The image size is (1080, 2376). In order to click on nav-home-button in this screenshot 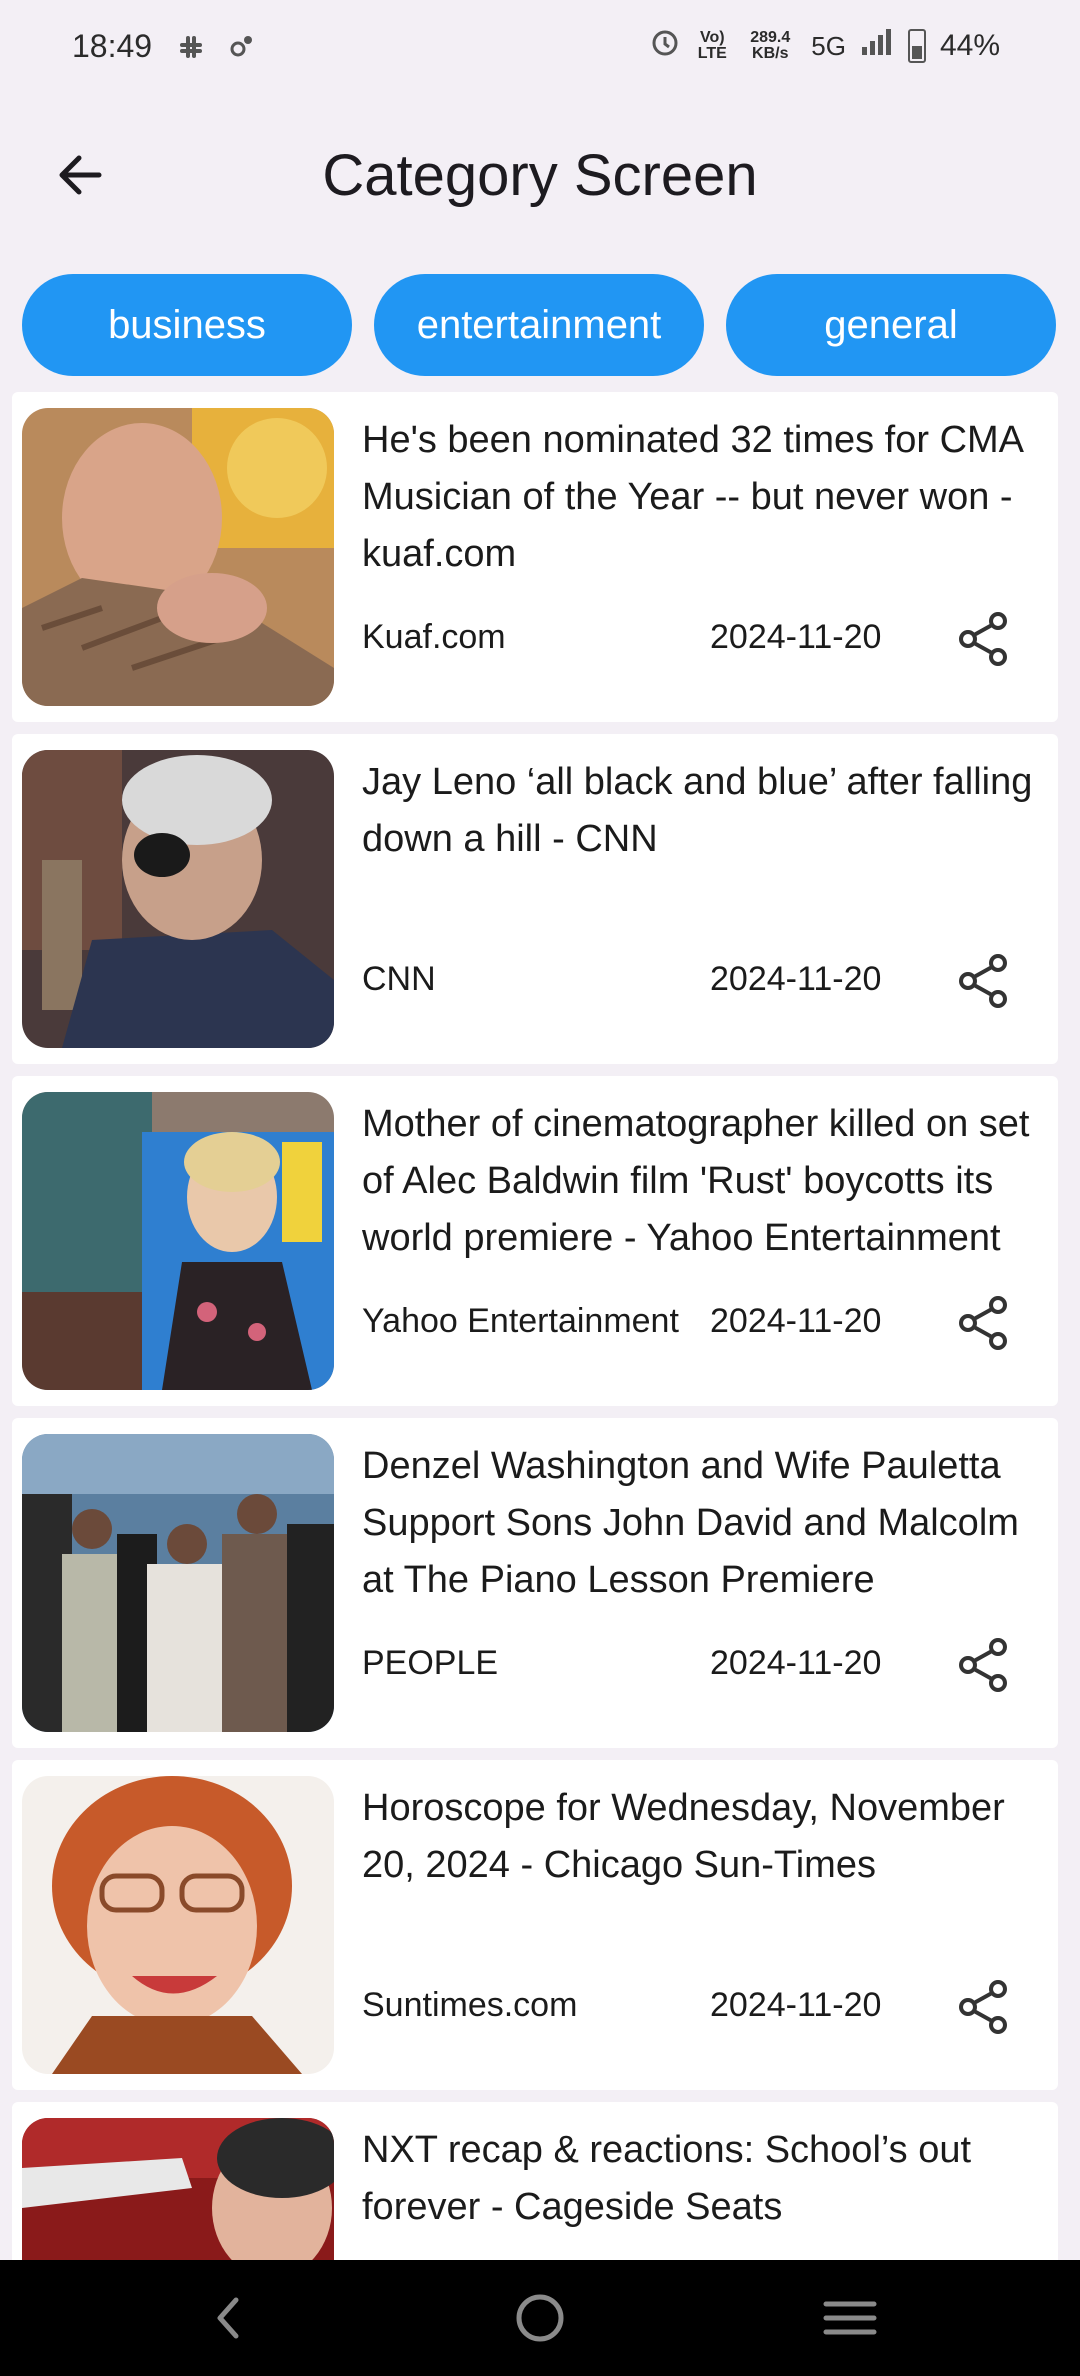, I will do `click(540, 2318)`.